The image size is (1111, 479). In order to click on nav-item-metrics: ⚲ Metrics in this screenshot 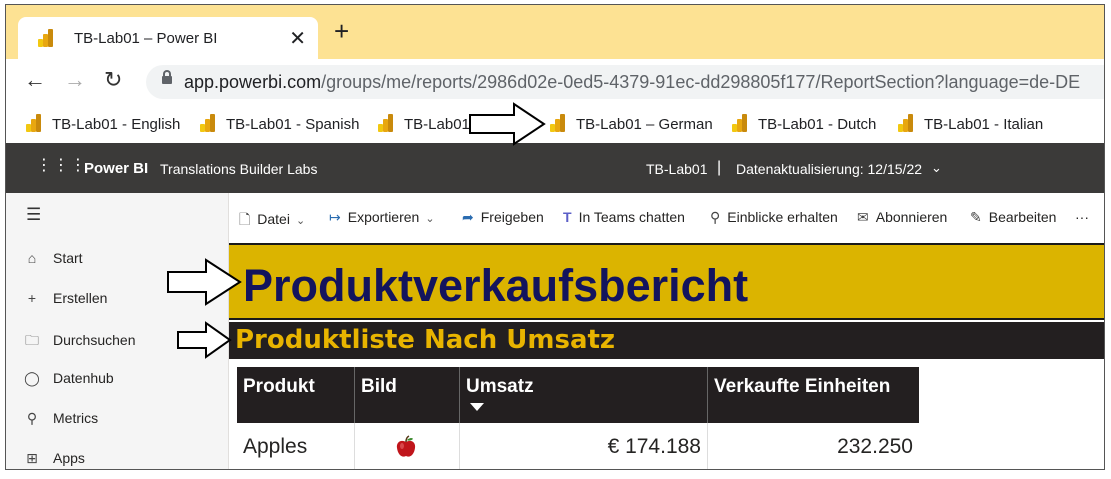, I will do `click(61, 418)`.